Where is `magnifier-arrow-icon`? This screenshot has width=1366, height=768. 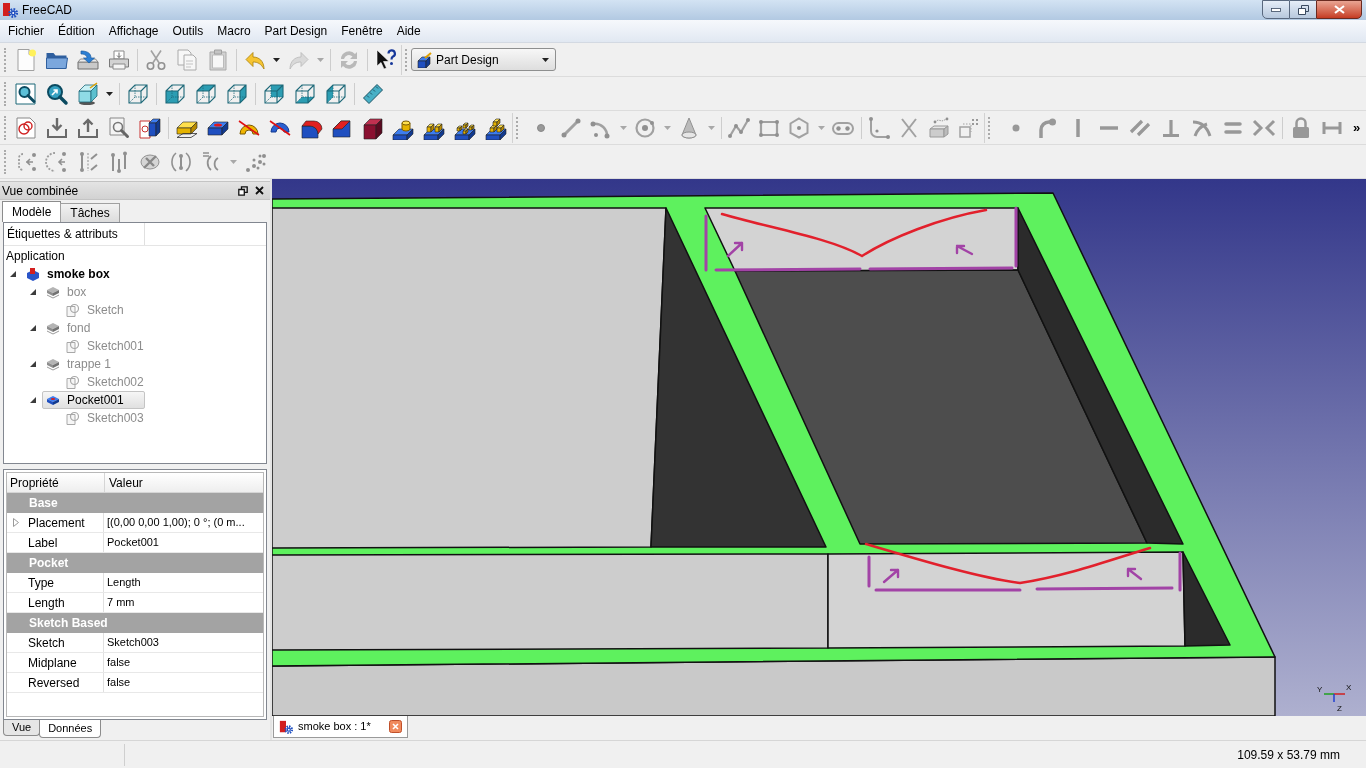
magnifier-arrow-icon is located at coordinates (56, 93).